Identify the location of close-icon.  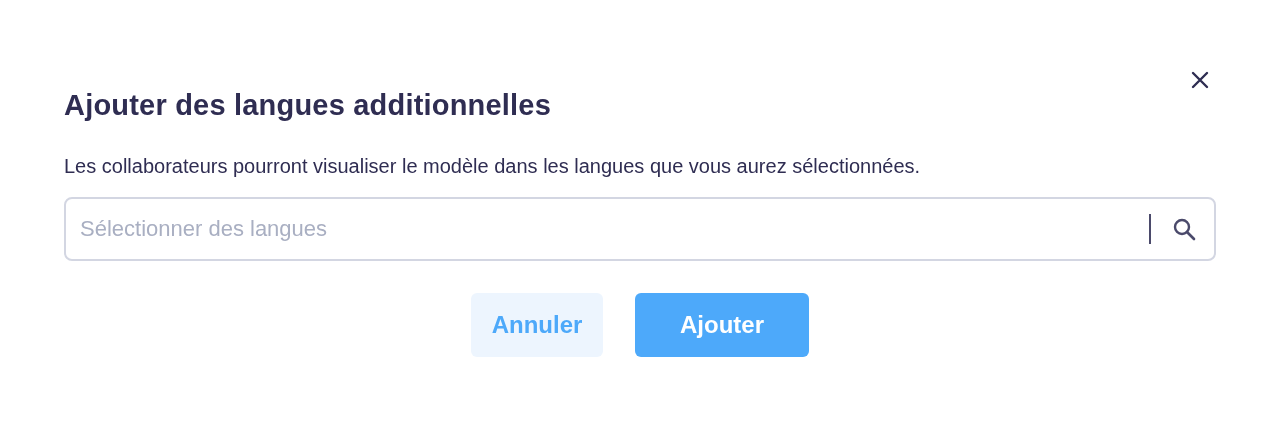
(1200, 80).